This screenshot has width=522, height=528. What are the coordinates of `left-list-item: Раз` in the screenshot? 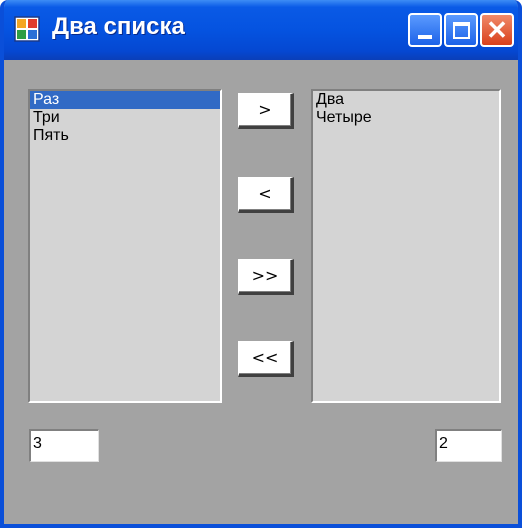 It's located at (125, 100).